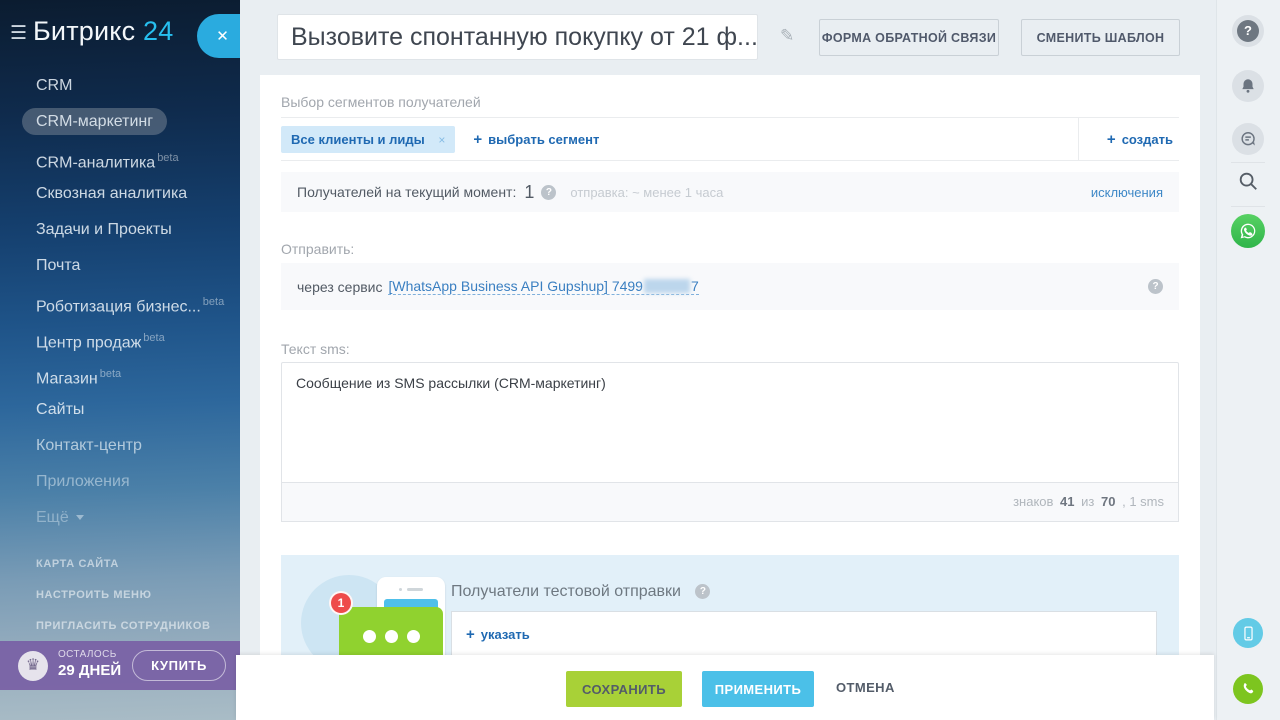 The image size is (1280, 720). What do you see at coordinates (441, 140) in the screenshot?
I see `remove-segment-icon: ×` at bounding box center [441, 140].